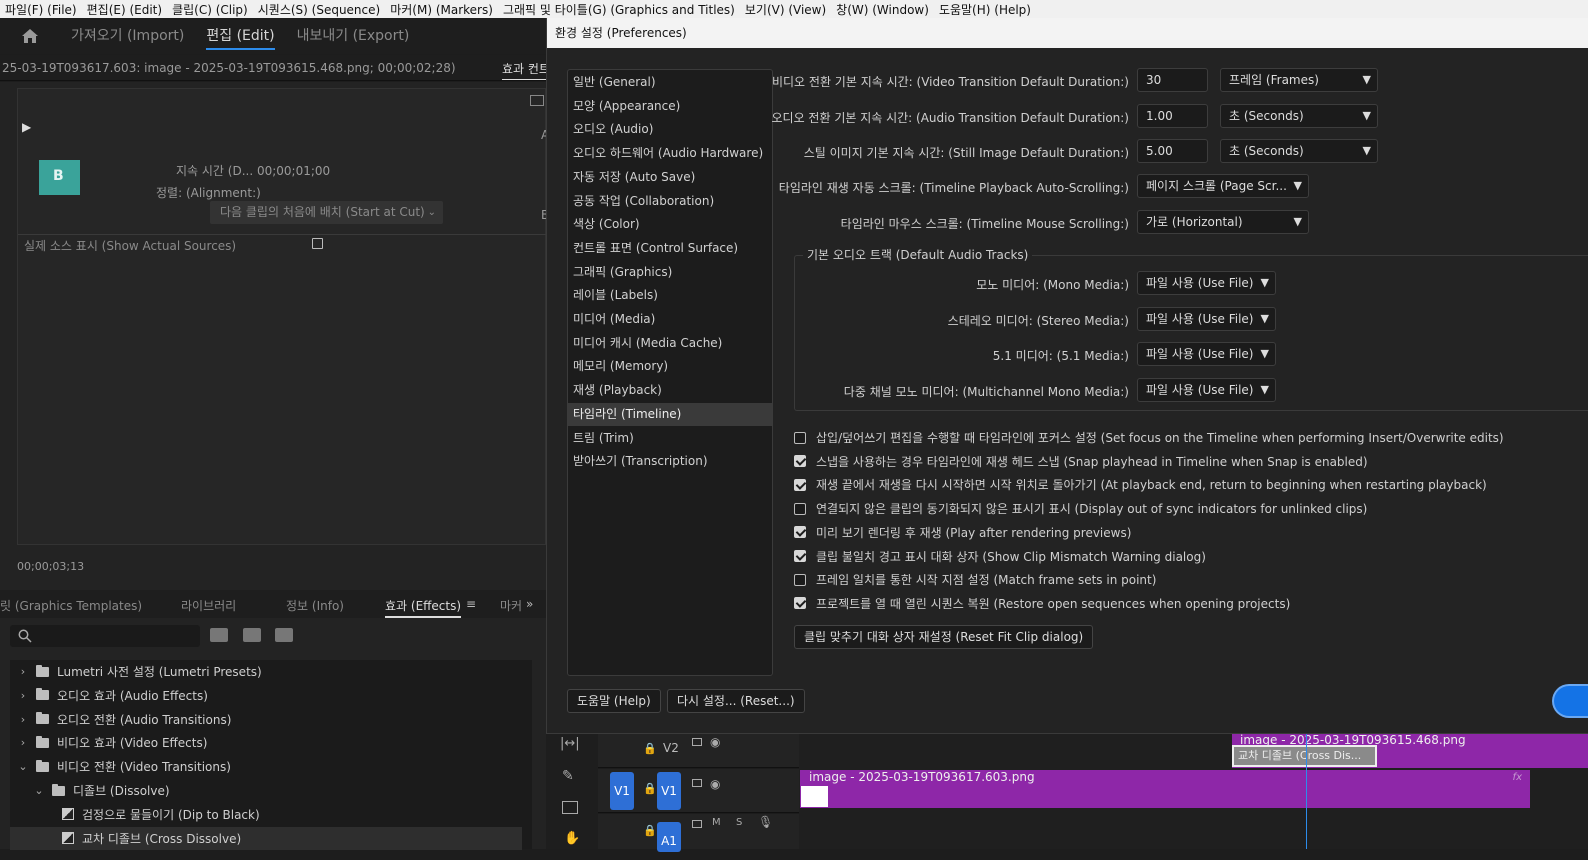  I want to click on reset-button: 다시 설정... (Reset...), so click(736, 701).